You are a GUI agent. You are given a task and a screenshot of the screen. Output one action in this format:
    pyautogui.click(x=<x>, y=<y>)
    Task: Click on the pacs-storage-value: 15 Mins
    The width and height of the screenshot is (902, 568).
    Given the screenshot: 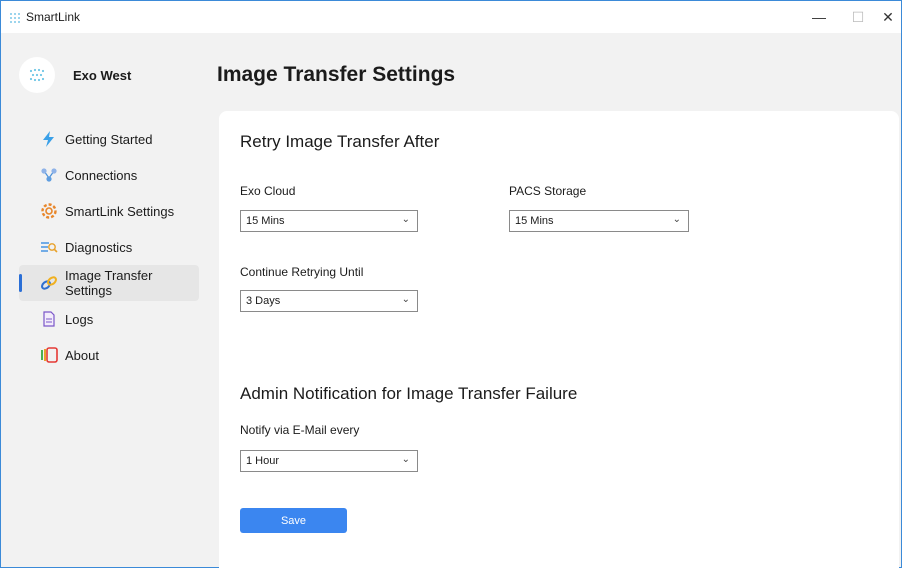 What is the action you would take?
    pyautogui.click(x=534, y=221)
    